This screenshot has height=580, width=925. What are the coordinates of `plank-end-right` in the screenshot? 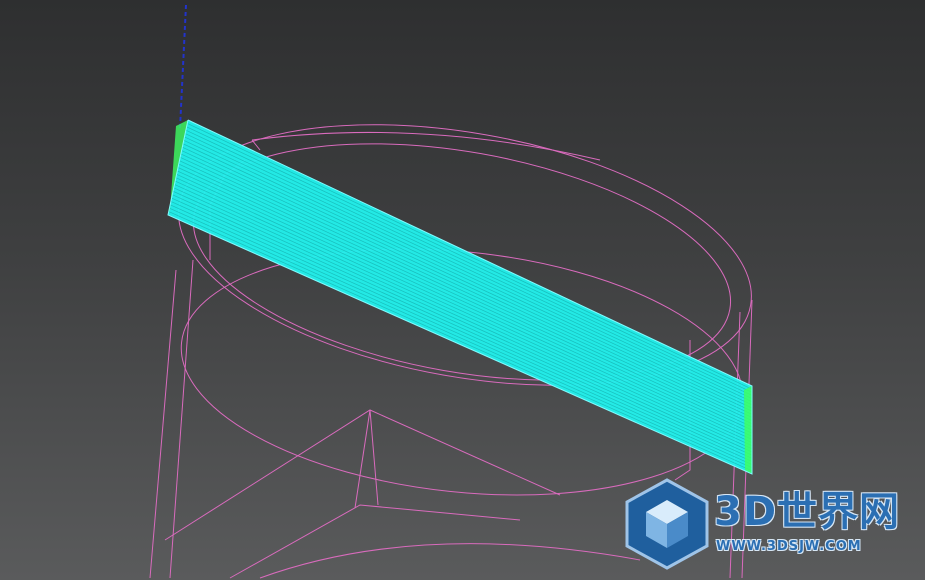 It's located at (748, 430).